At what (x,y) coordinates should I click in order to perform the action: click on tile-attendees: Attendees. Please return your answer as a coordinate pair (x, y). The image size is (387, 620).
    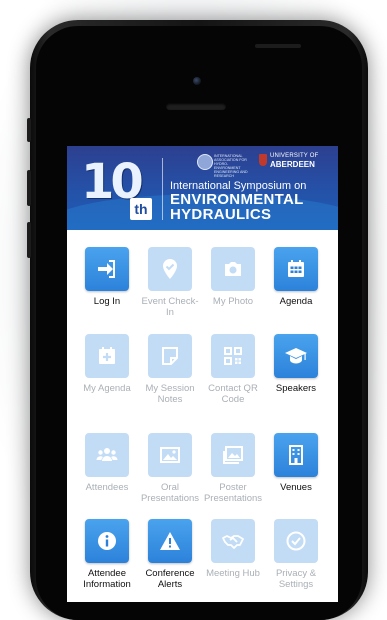
    Looking at the image, I should click on (107, 463).